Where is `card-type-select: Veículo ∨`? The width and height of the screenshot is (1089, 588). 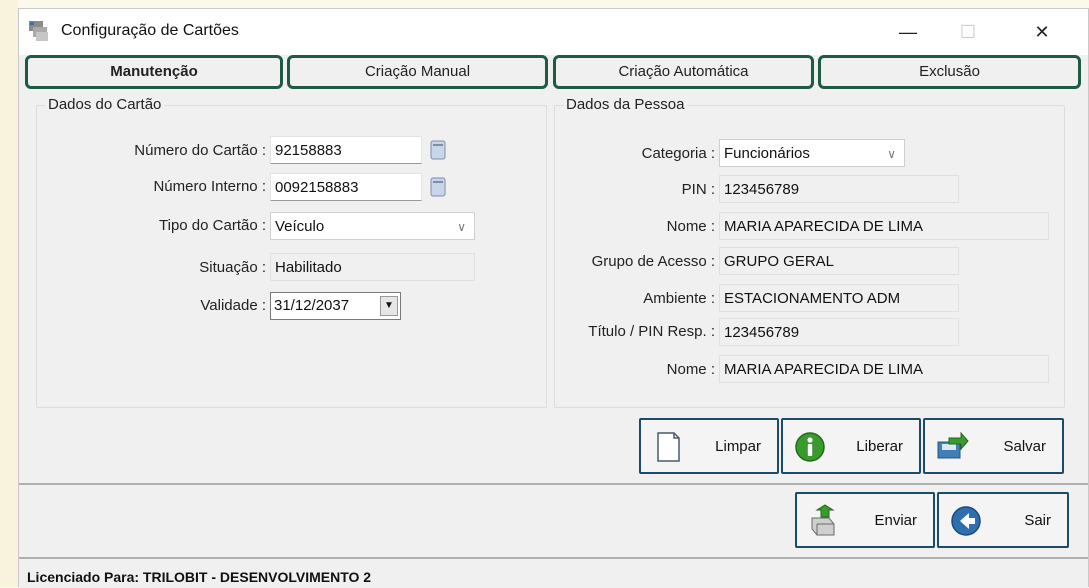 card-type-select: Veículo ∨ is located at coordinates (372, 226).